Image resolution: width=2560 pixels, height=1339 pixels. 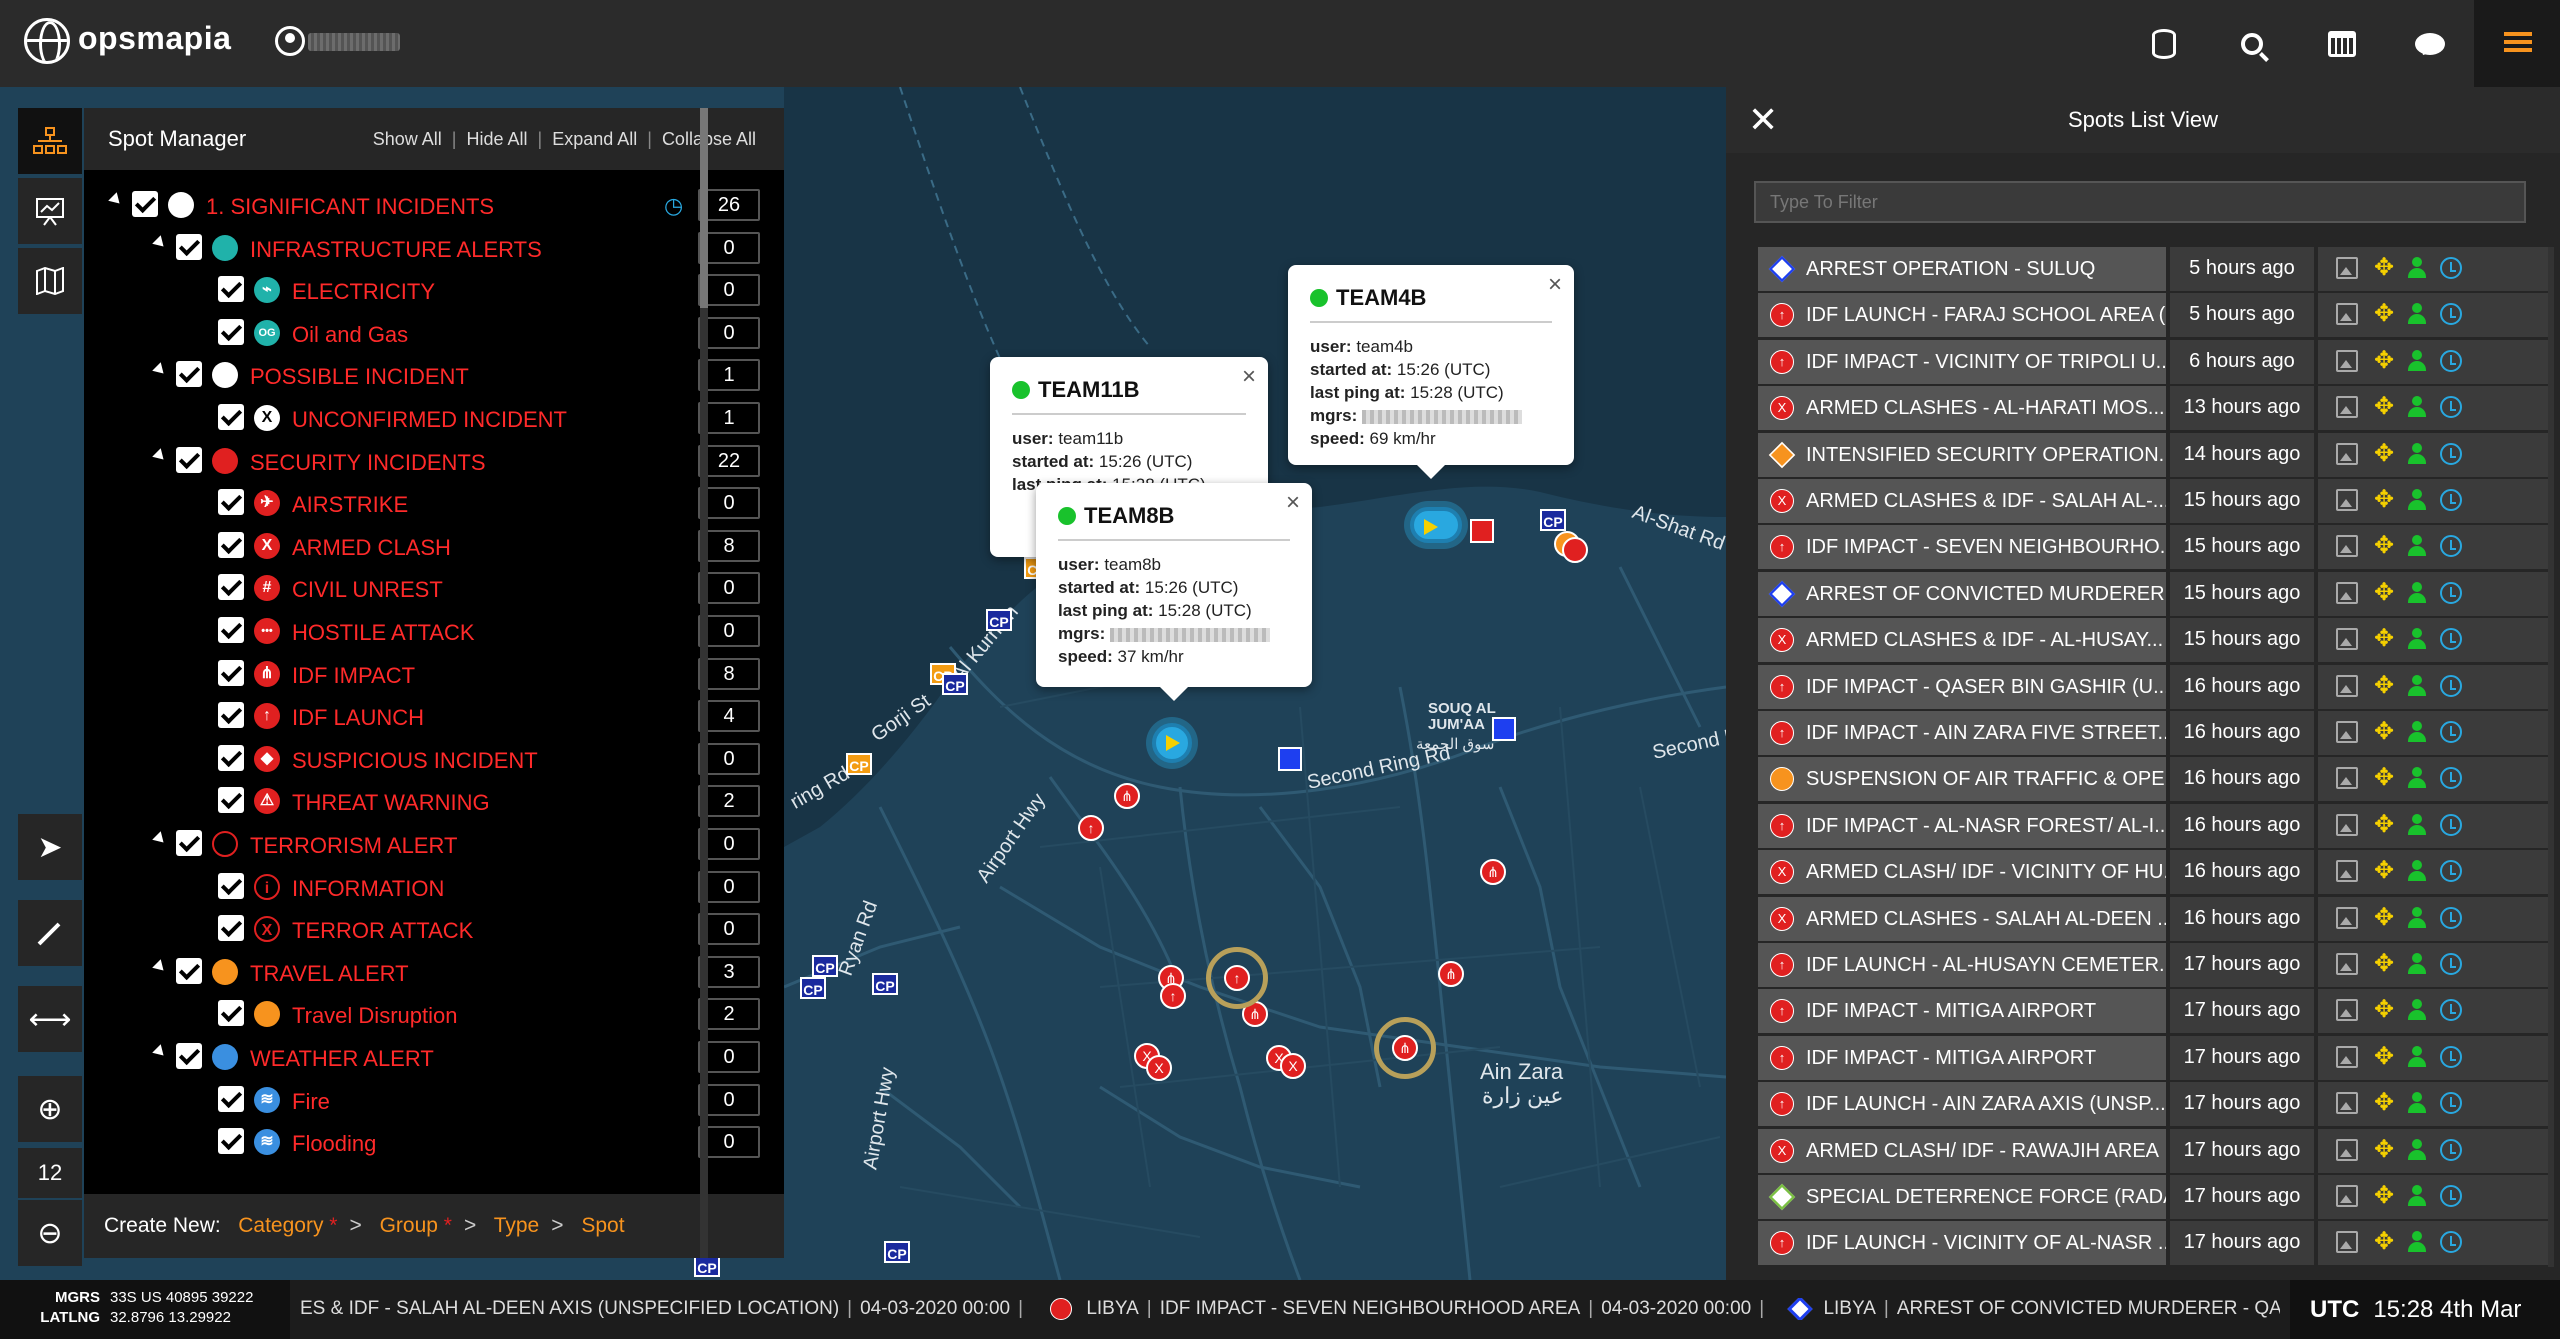 I want to click on create-category-link: Category, so click(x=280, y=1225).